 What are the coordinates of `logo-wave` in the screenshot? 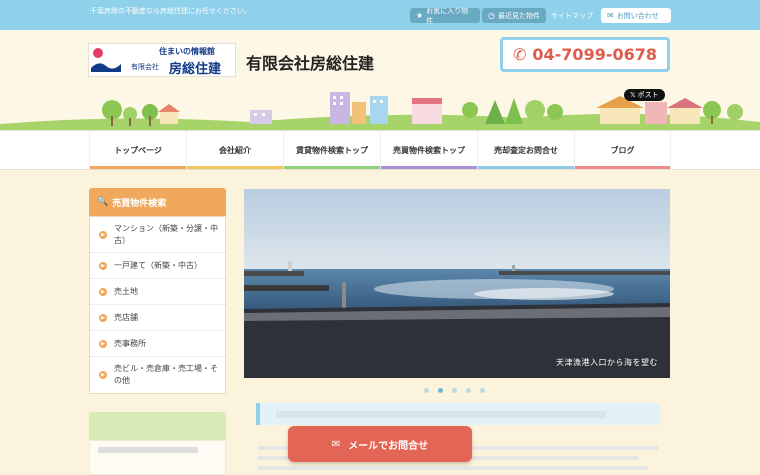 It's located at (106, 67).